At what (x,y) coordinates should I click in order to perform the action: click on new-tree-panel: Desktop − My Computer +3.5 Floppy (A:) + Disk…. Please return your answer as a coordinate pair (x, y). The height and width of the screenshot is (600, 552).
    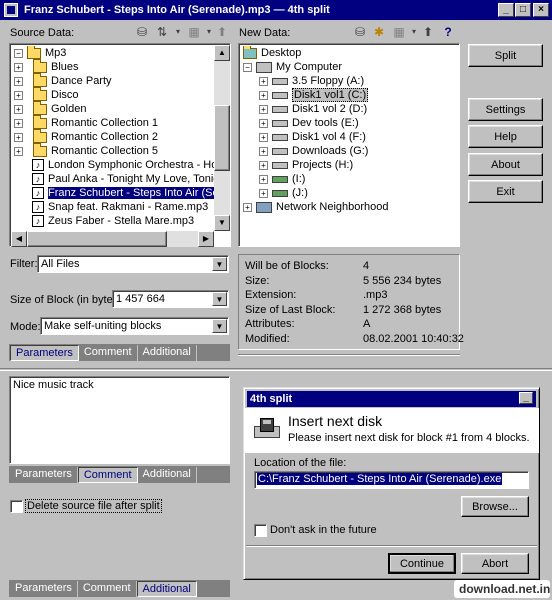
    Looking at the image, I should click on (349, 145).